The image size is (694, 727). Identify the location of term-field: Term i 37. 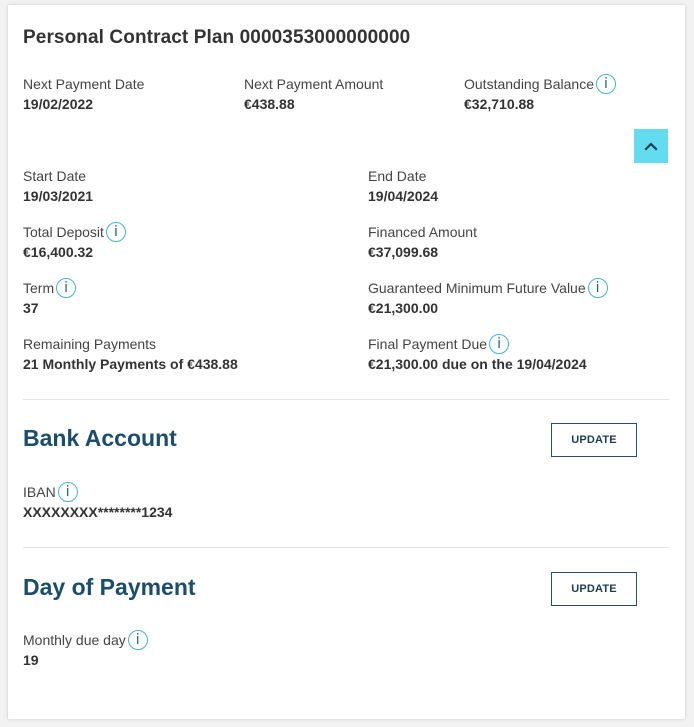
(50, 297).